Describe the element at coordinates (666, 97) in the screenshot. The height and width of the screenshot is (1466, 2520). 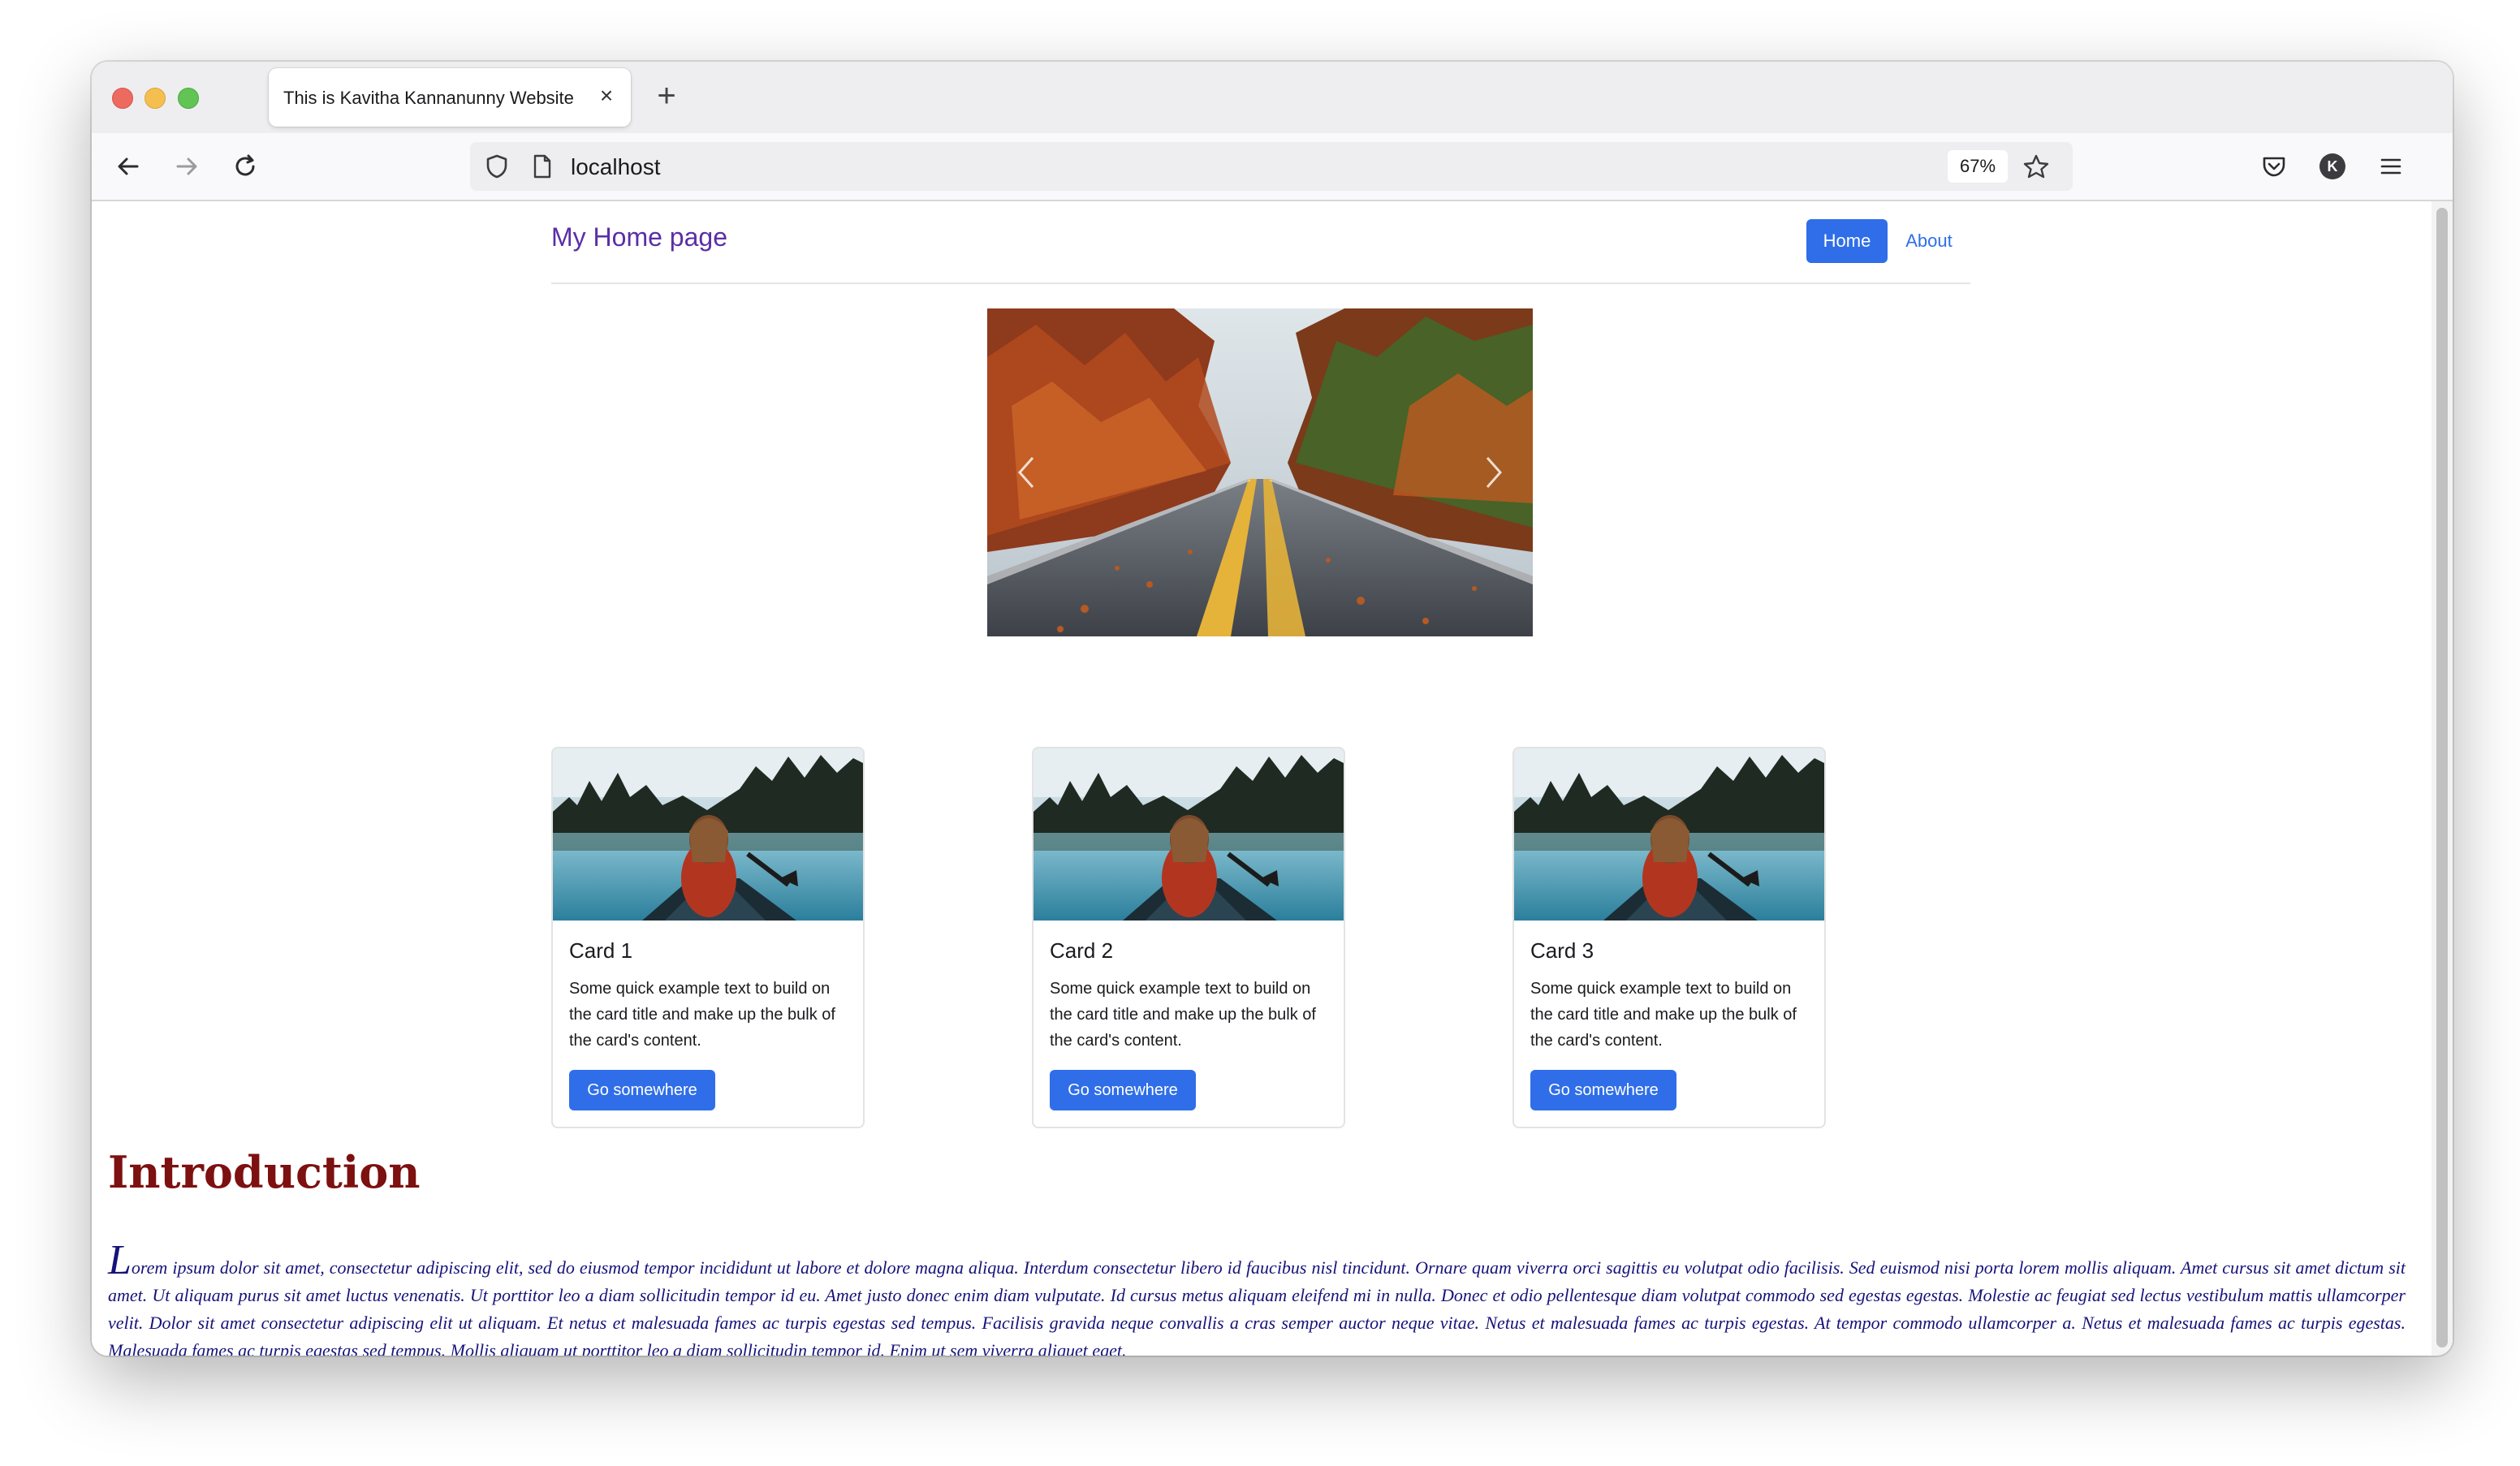
I see `plus-icon: +` at that location.